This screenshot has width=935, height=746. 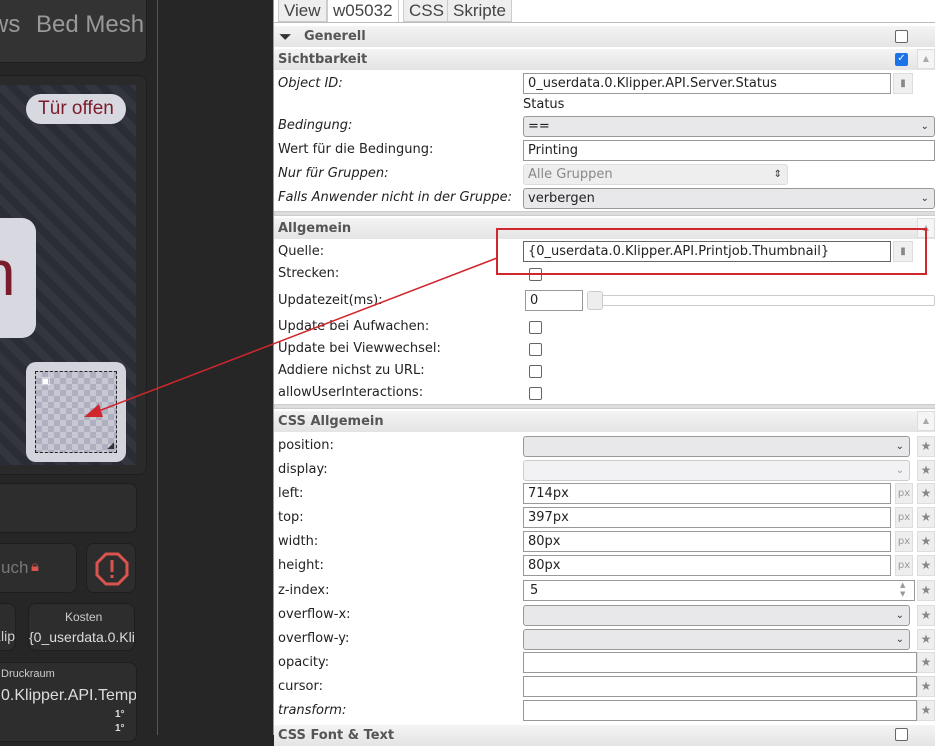 I want to click on width-input: 80px, so click(x=707, y=541).